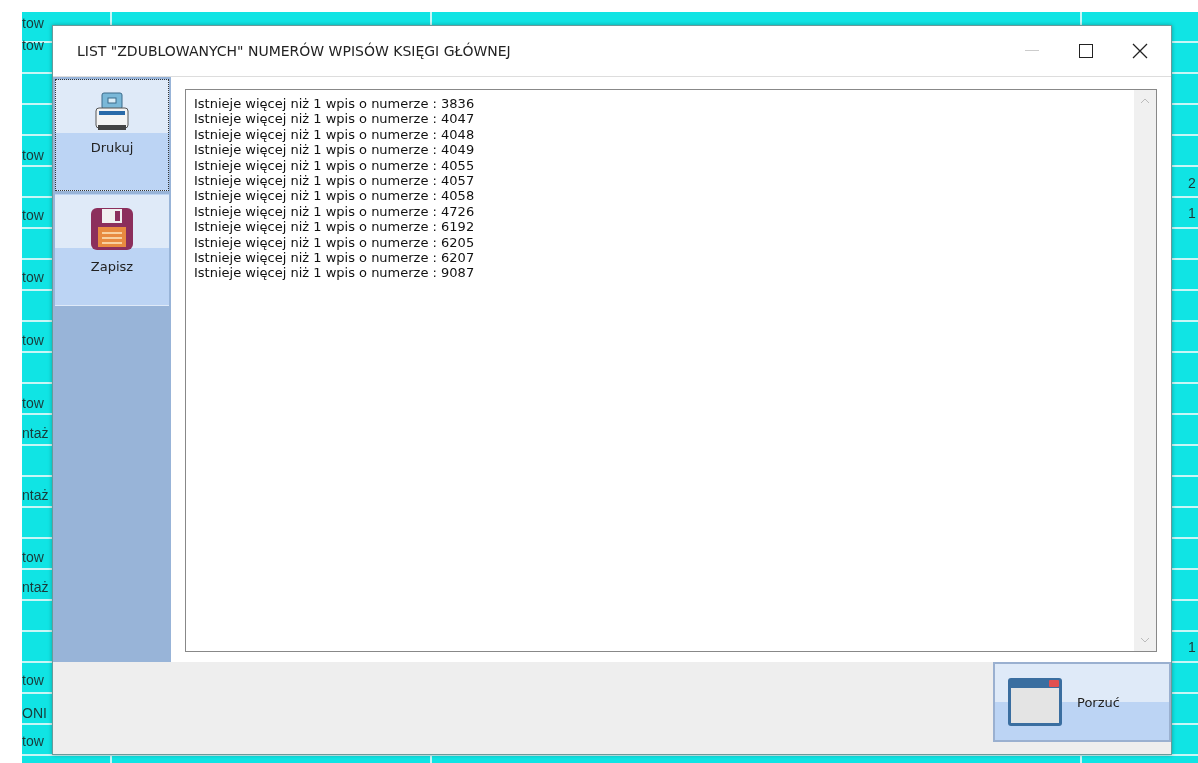 The height and width of the screenshot is (763, 1198). I want to click on text-line: Istnieje więcej niż 1 wpis o numerze : 6192, so click(335, 227).